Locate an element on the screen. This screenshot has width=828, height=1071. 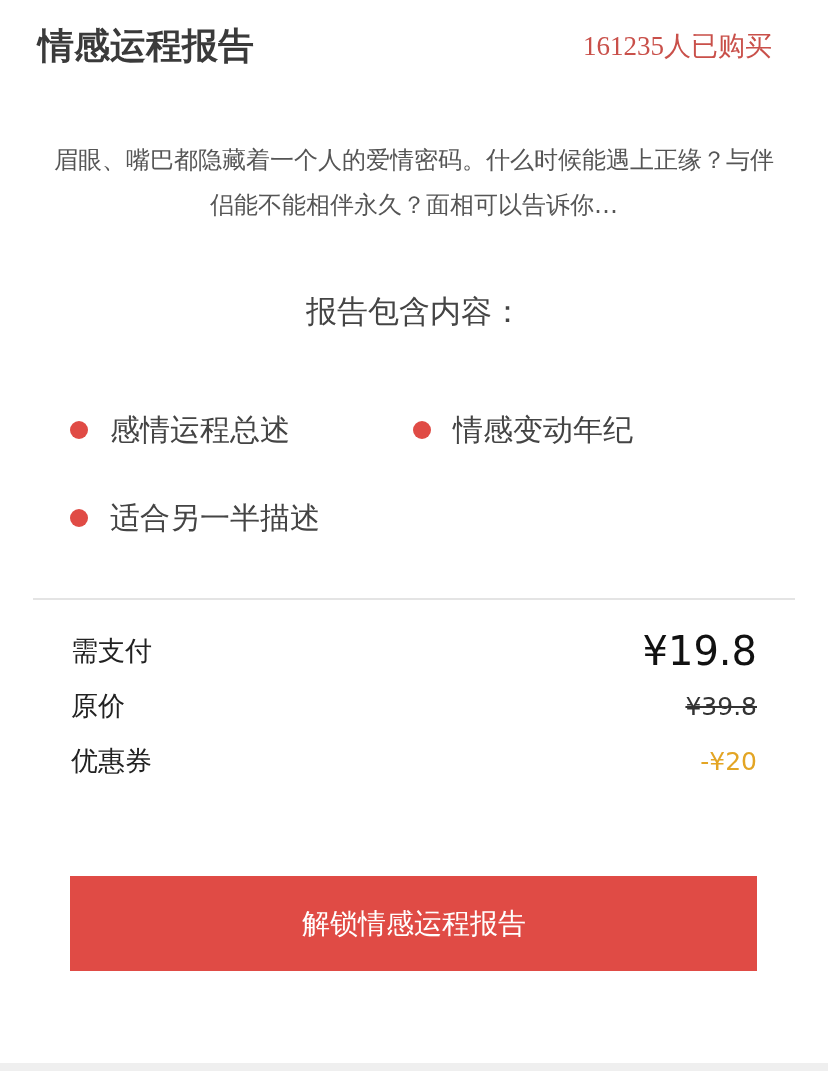
page-title: 情感运程报告 is located at coordinates (146, 45).